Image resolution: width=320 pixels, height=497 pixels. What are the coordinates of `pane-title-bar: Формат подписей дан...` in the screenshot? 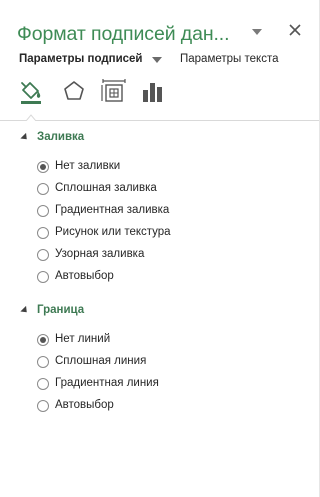 It's located at (160, 23).